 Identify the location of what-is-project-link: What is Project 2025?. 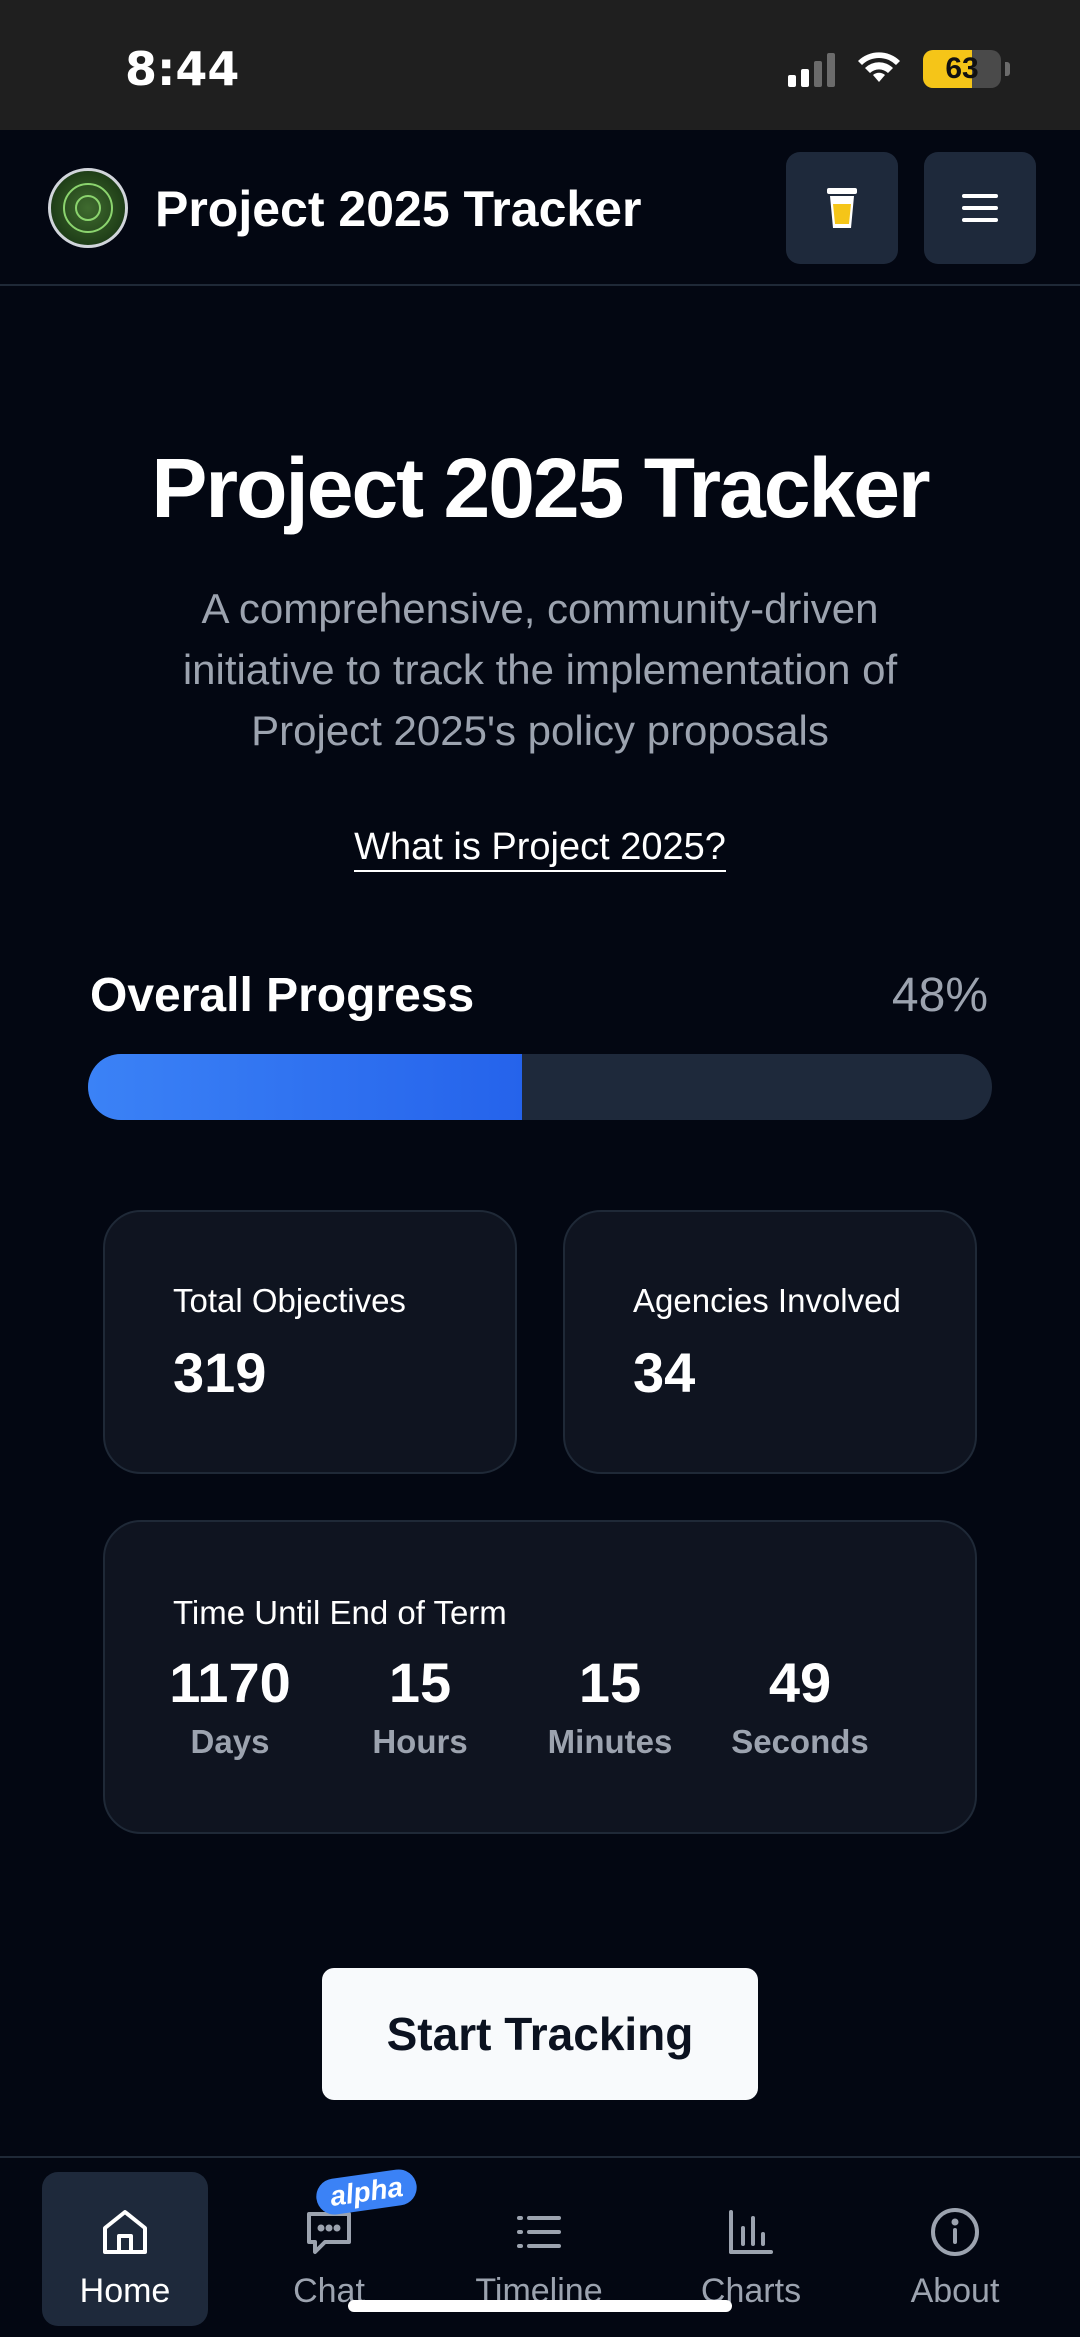
(540, 849).